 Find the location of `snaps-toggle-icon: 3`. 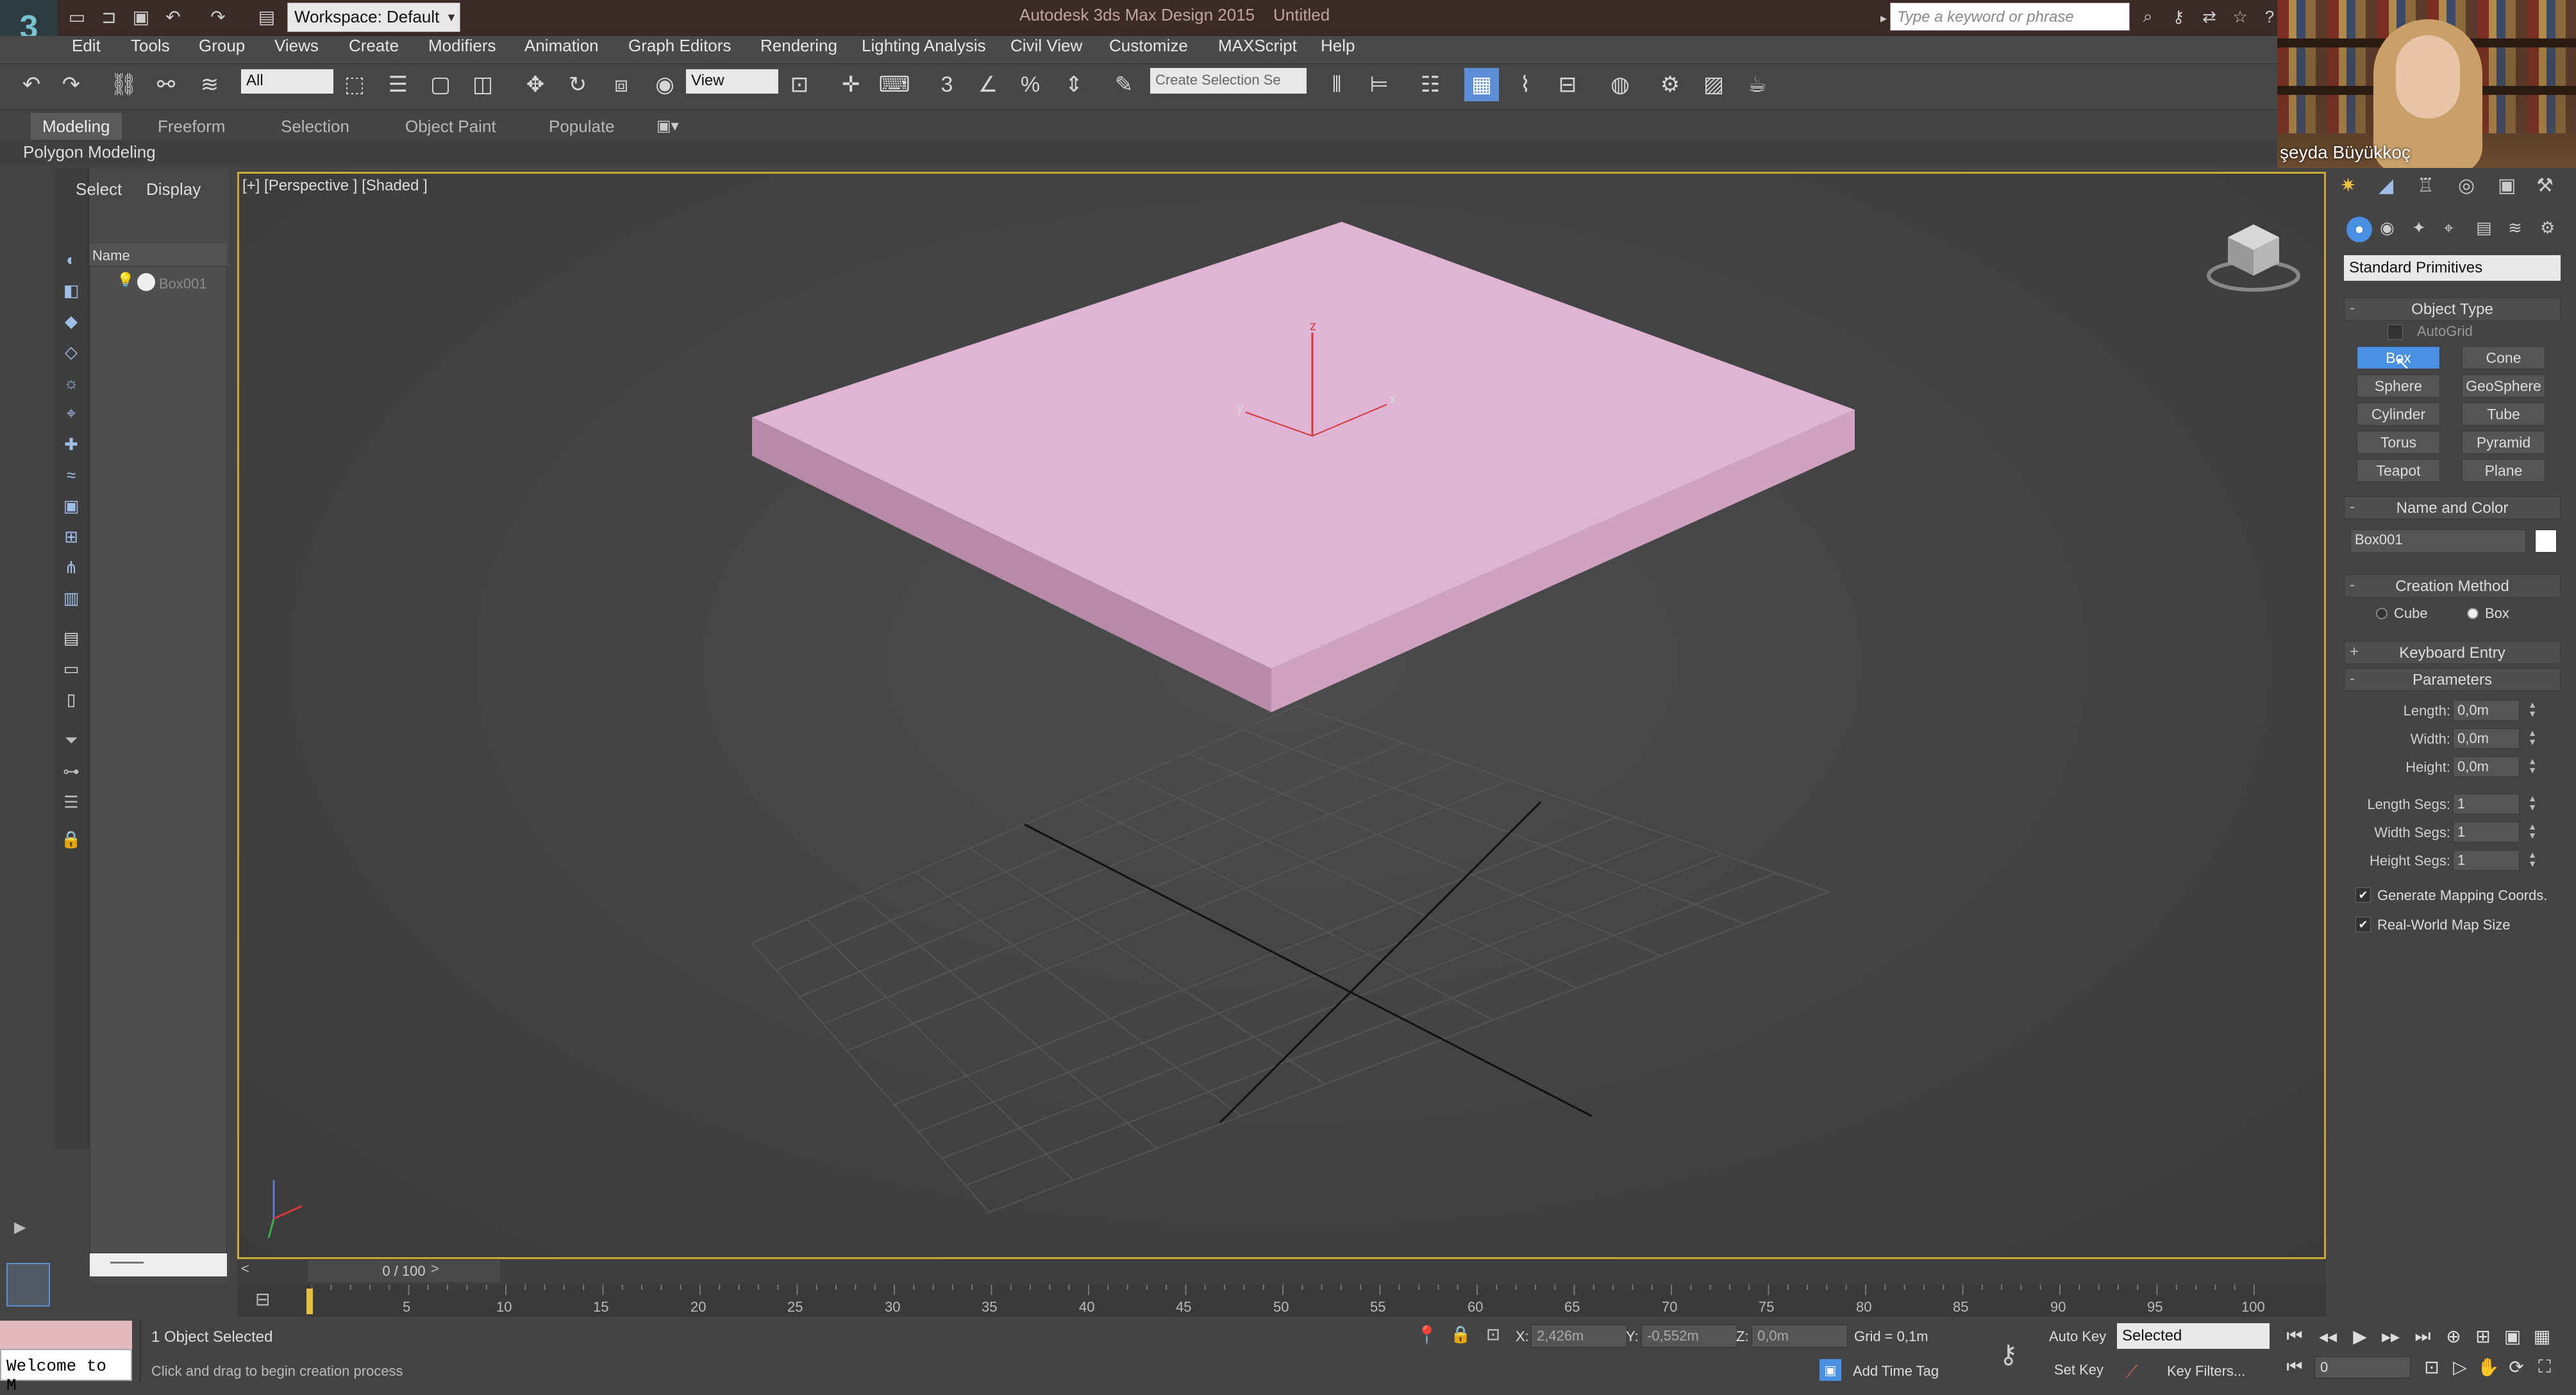

snaps-toggle-icon: 3 is located at coordinates (947, 85).